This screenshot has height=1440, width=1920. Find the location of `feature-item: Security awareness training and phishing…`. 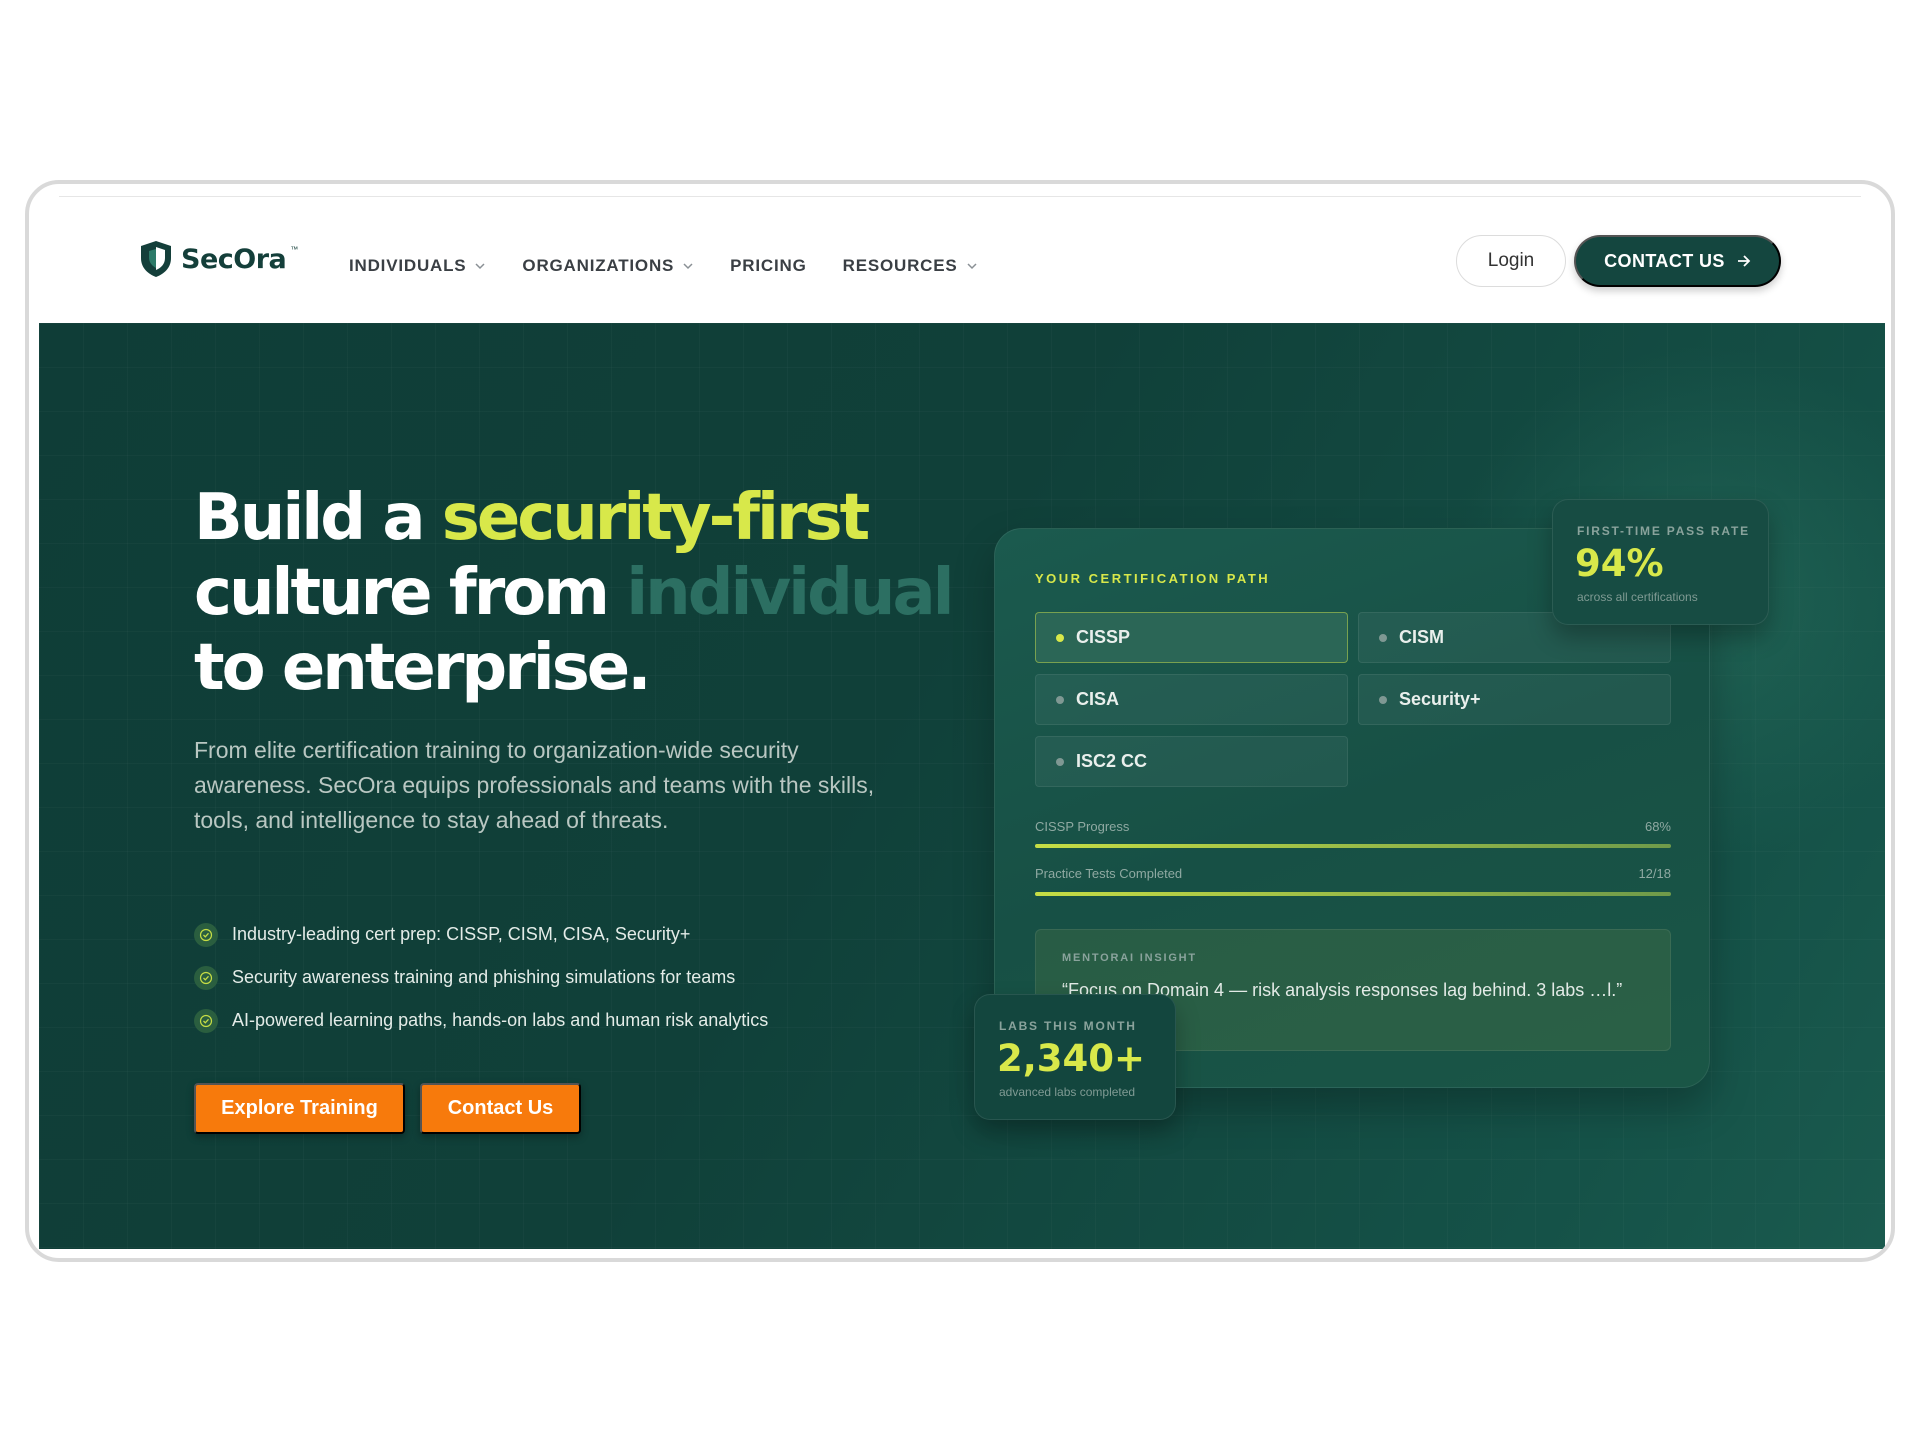

feature-item: Security awareness training and phishing… is located at coordinates (481, 977).